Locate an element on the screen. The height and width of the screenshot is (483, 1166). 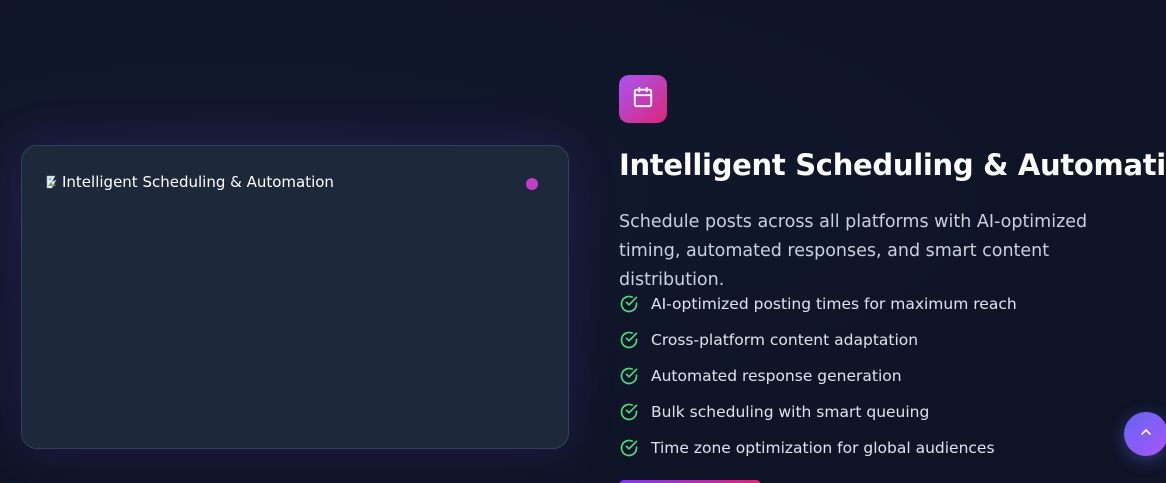
list-item: Bulk scheduling with smart queuing is located at coordinates (818, 412).